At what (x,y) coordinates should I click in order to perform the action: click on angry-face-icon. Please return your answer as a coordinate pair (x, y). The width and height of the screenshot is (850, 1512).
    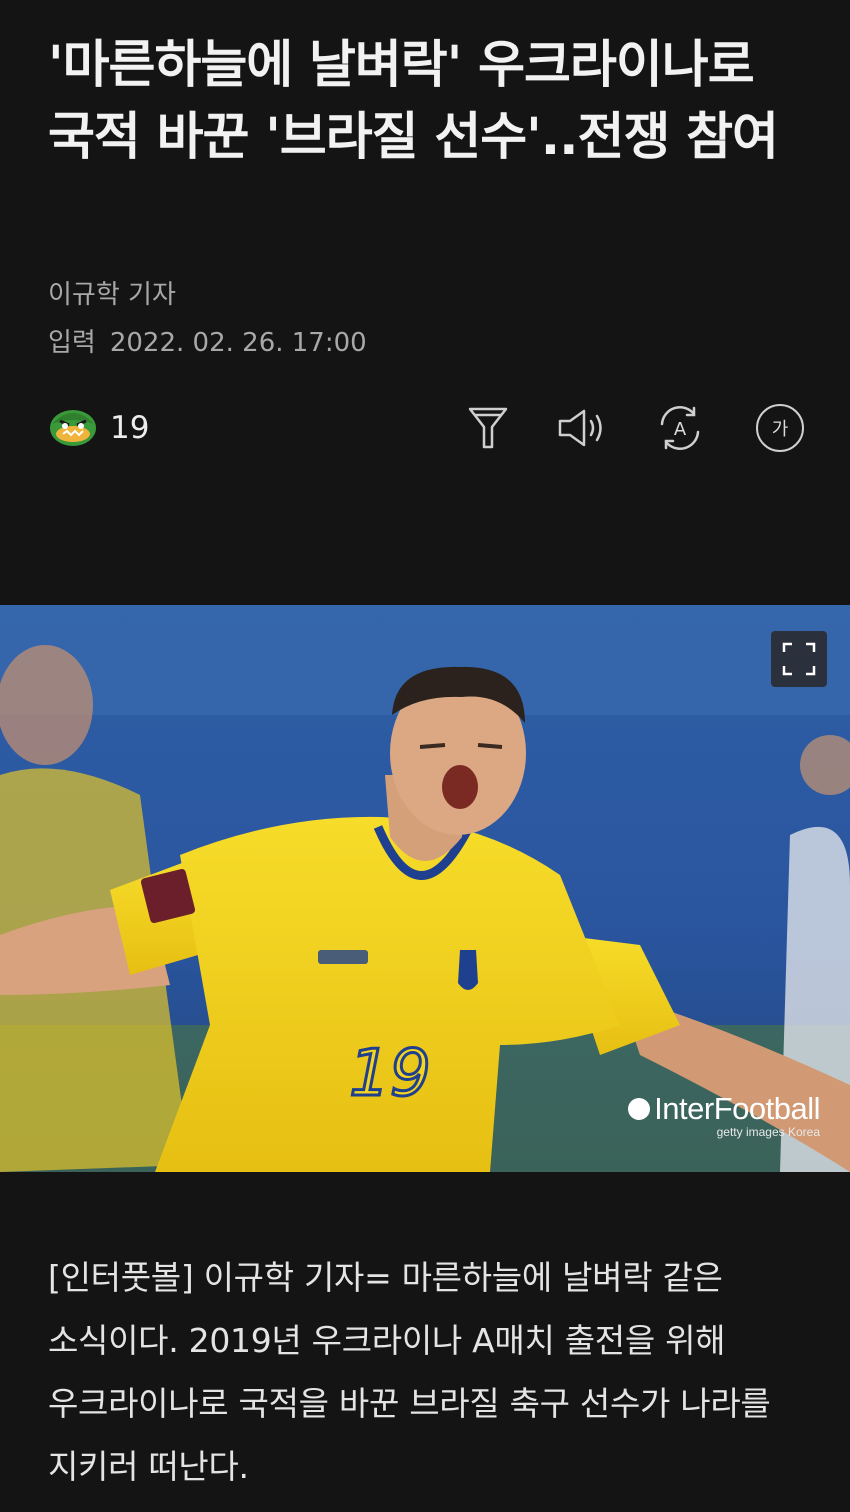
    Looking at the image, I should click on (73, 428).